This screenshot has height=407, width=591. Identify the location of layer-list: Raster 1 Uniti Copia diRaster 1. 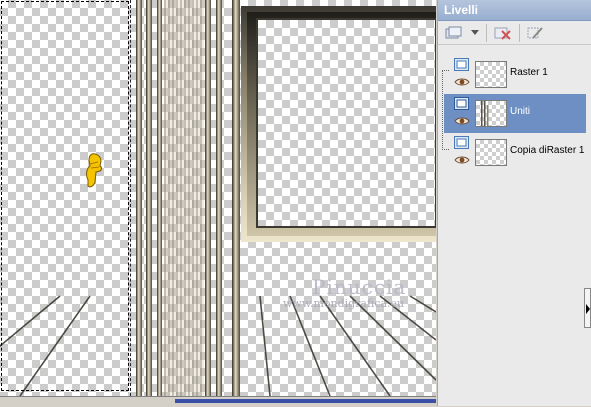
(515, 108).